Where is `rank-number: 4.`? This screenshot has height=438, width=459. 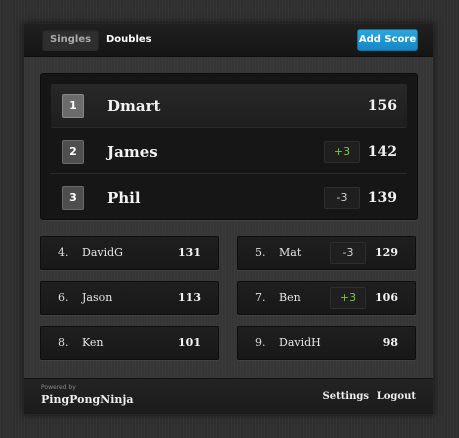 rank-number: 4. is located at coordinates (63, 252).